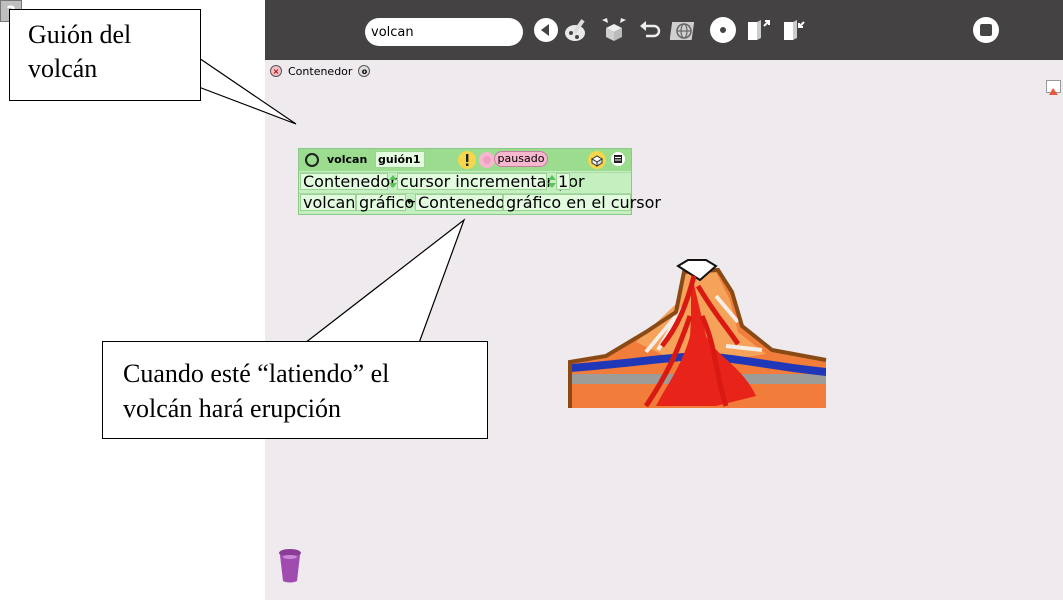 The height and width of the screenshot is (600, 1063). What do you see at coordinates (105, 55) in the screenshot?
I see `callout-script: Guión del volcán` at bounding box center [105, 55].